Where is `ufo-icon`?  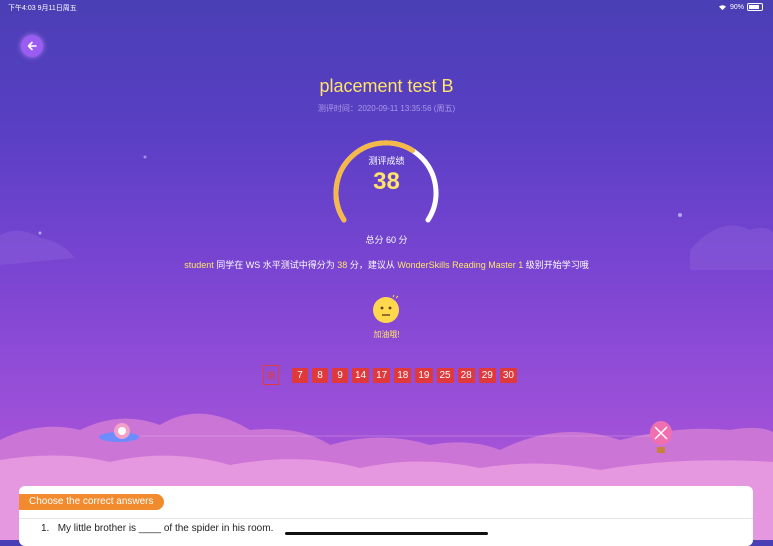
ufo-icon is located at coordinates (119, 432).